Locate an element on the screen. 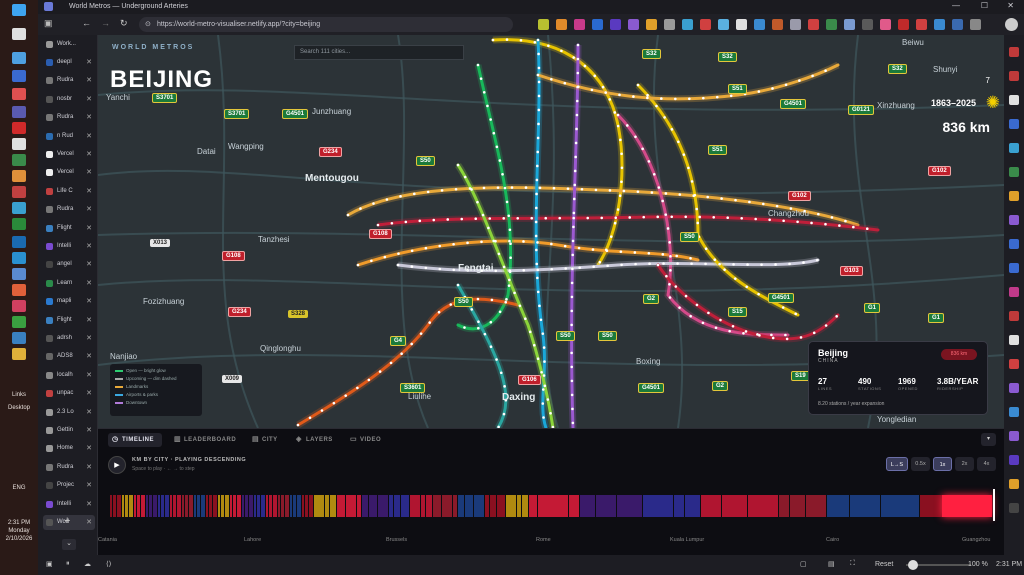 This screenshot has width=1024, height=575. forward-icon: → is located at coordinates (105, 23).